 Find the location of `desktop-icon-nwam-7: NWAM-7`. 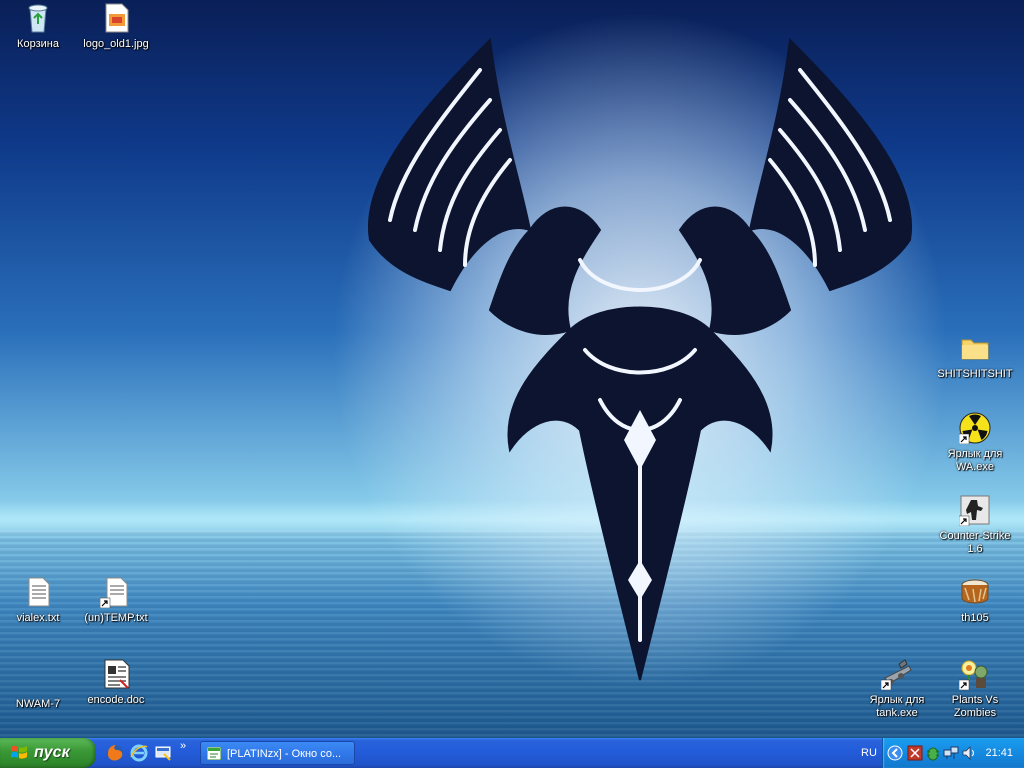

desktop-icon-nwam-7: NWAM-7 is located at coordinates (38, 693).